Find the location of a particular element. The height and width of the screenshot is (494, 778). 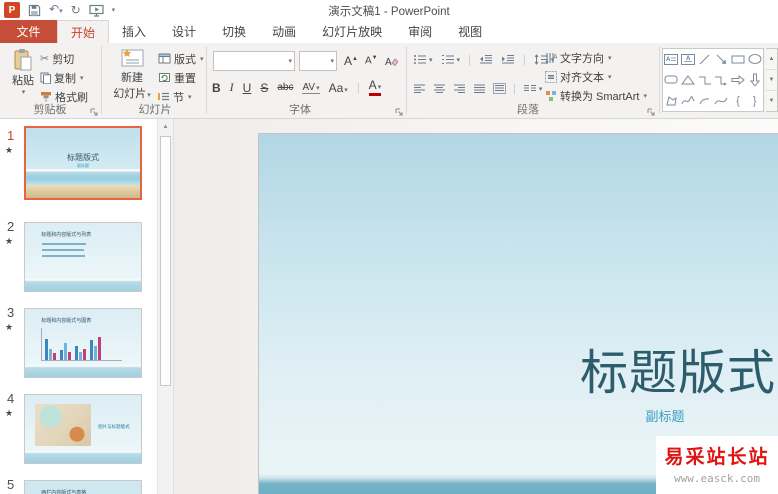

thumbnail-item-1: 1 ★ 标题版式 副标题 is located at coordinates (78, 165).